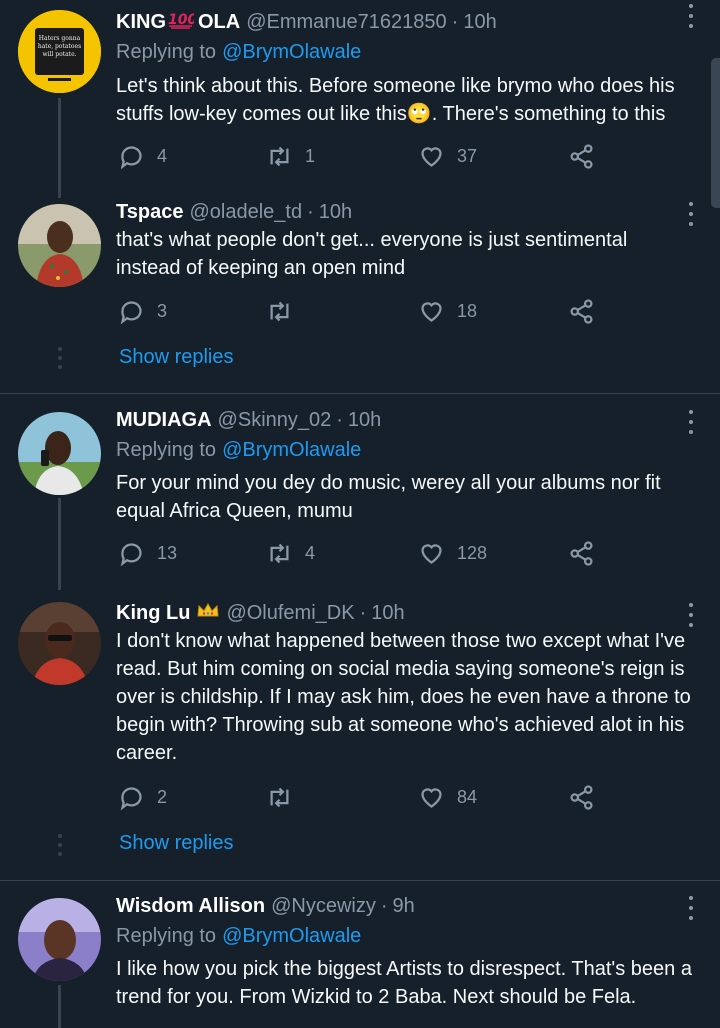  Describe the element at coordinates (147, 753) in the screenshot. I see `tweet-text-line: career.` at that location.